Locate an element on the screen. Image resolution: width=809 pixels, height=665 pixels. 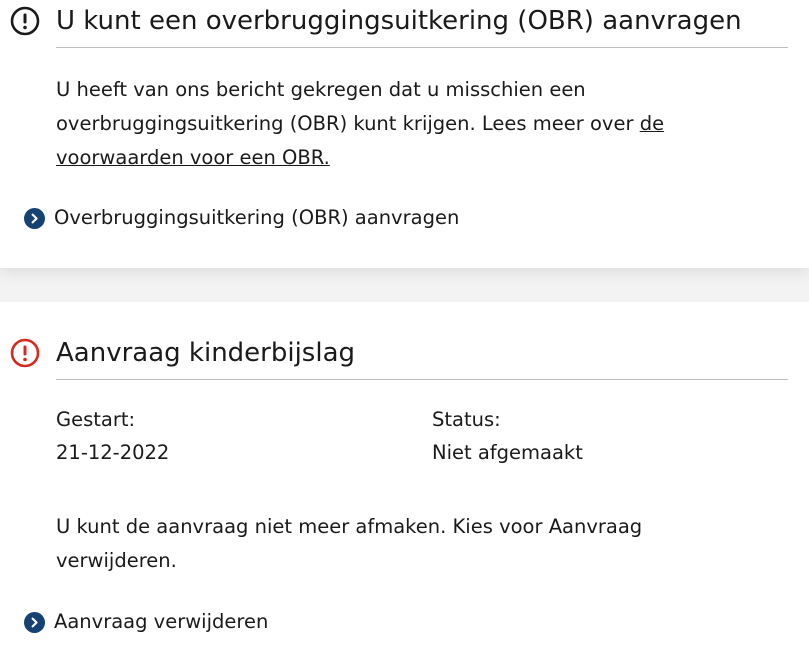
delete-application-link: Aanvraag verwijderen is located at coordinates (146, 622).